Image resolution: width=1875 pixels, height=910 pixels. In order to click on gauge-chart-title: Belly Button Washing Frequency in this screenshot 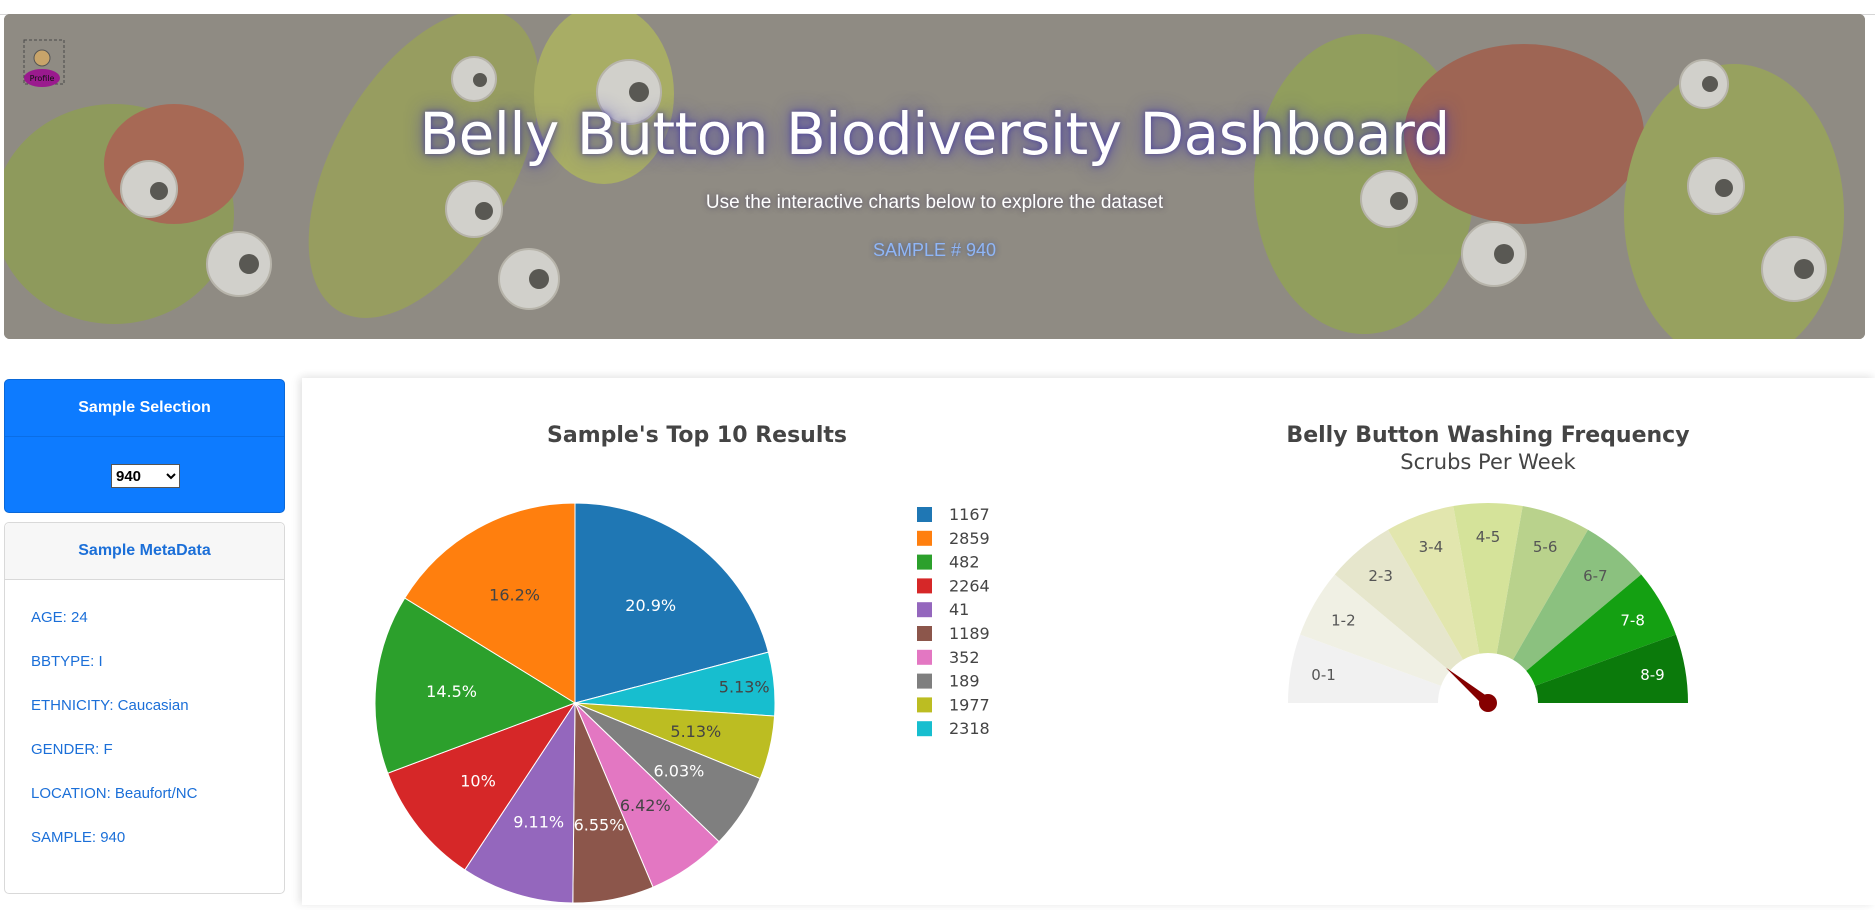, I will do `click(1487, 435)`.